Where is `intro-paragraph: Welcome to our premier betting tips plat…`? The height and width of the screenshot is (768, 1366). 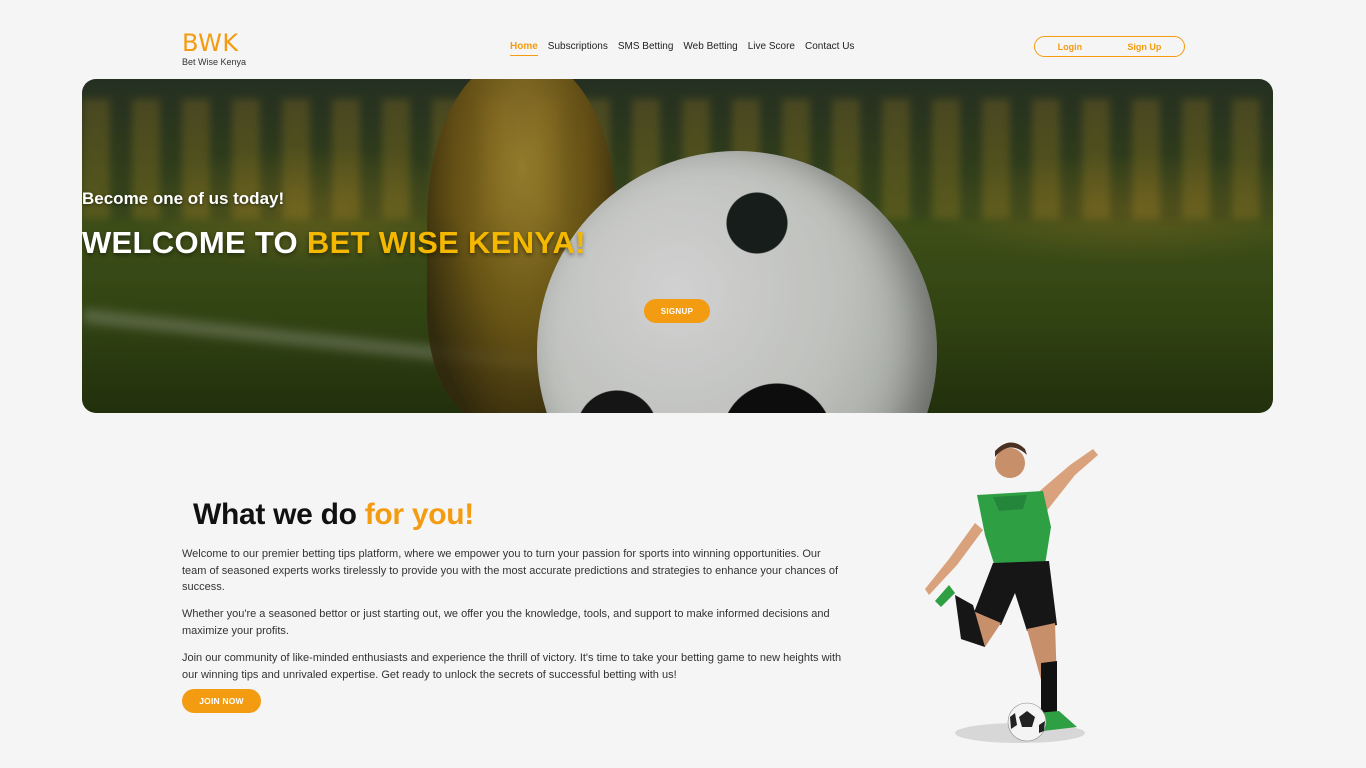 intro-paragraph: Welcome to our premier betting tips plat… is located at coordinates (510, 570).